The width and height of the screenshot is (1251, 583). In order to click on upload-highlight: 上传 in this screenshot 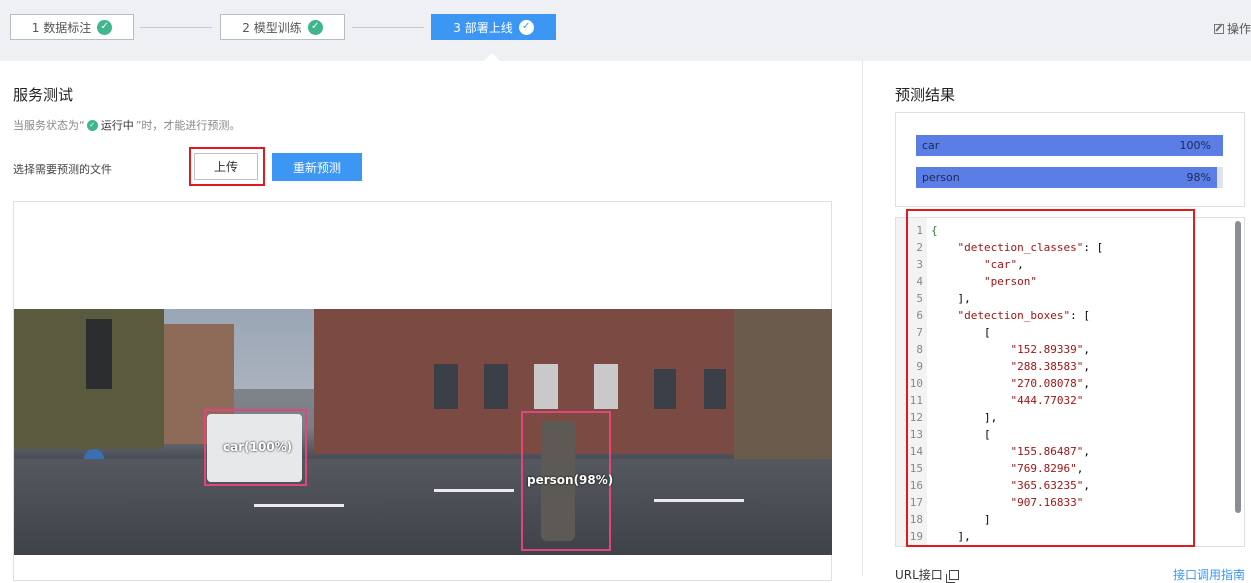, I will do `click(227, 166)`.